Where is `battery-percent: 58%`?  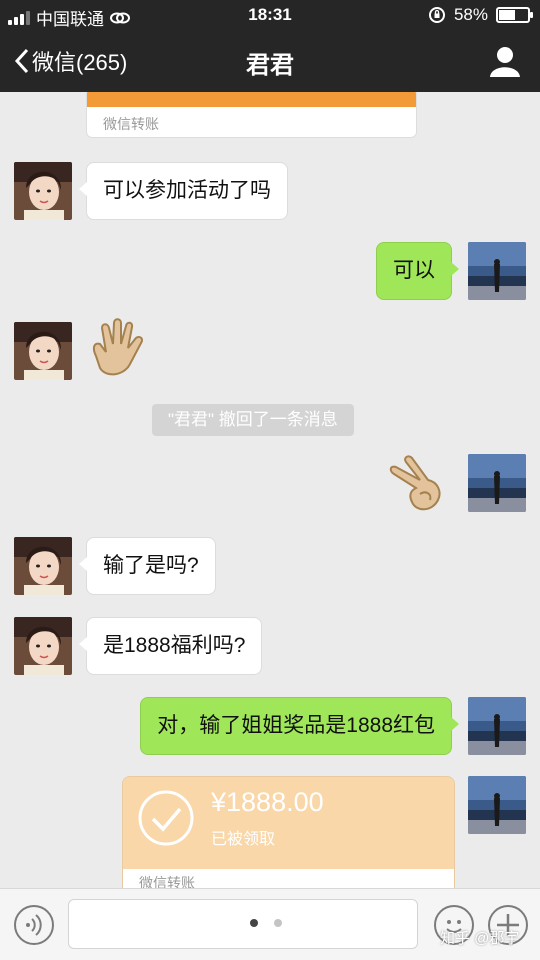 battery-percent: 58% is located at coordinates (470, 14).